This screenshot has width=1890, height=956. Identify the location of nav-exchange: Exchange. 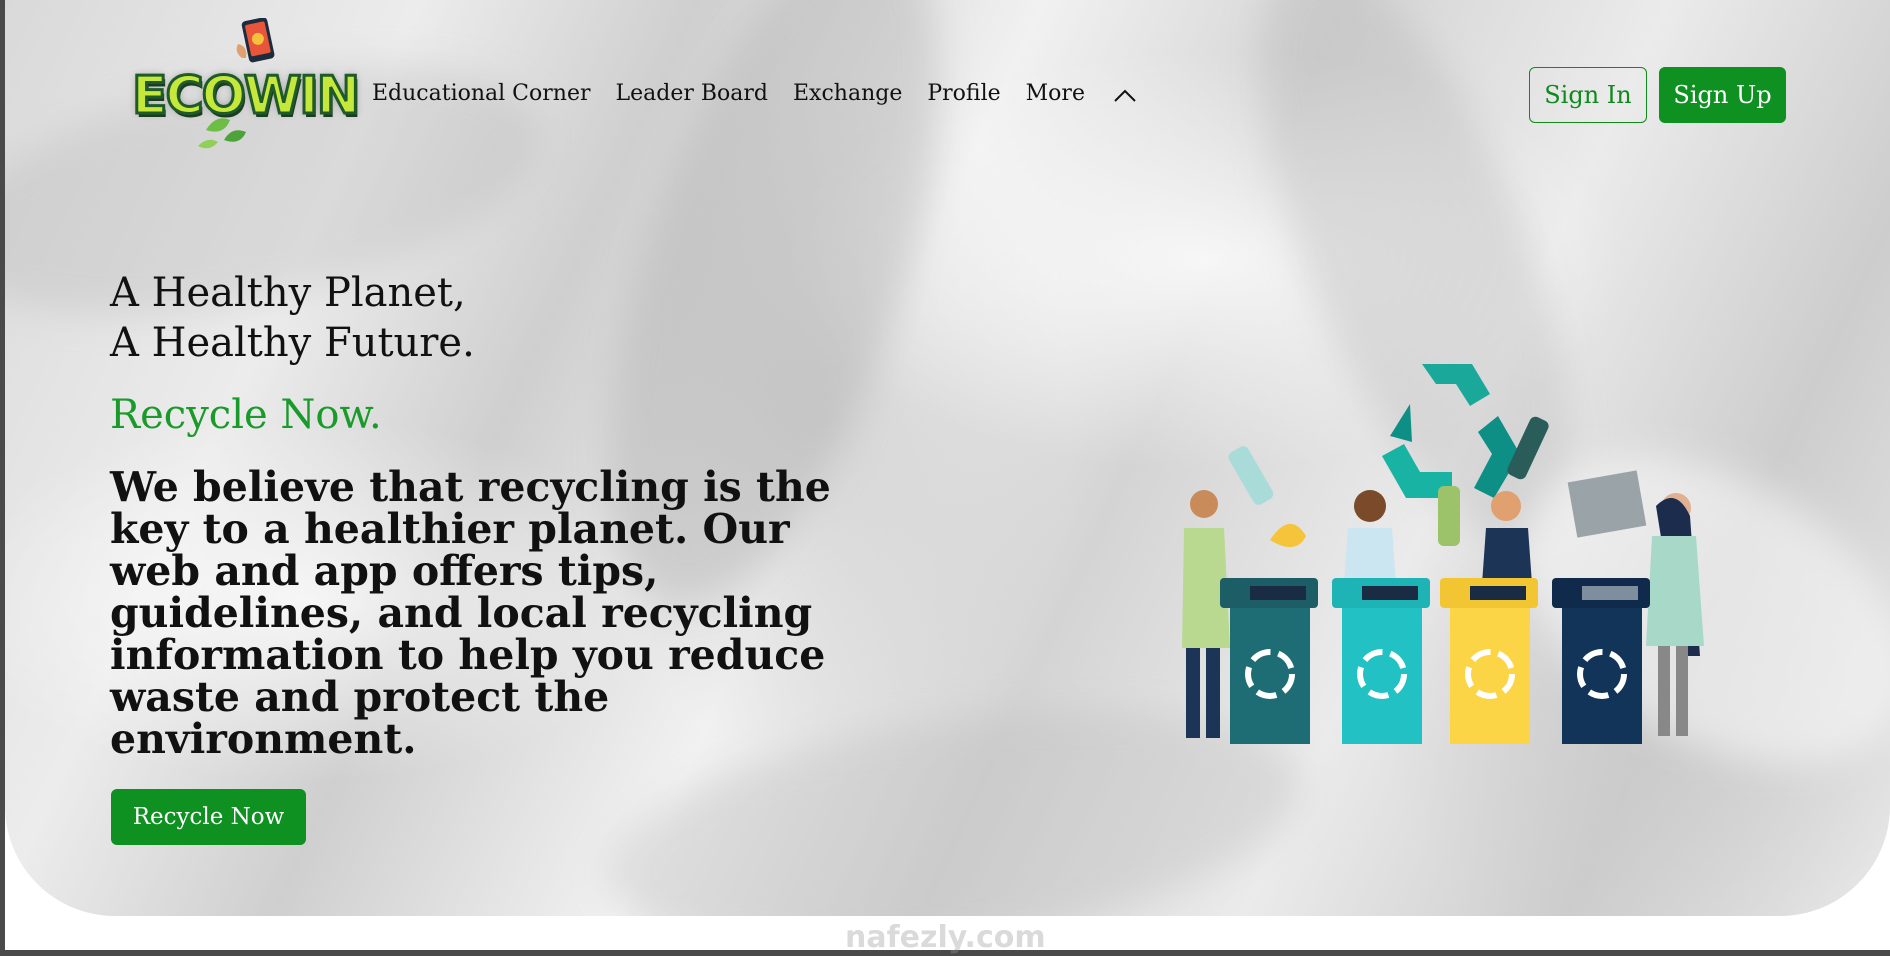
(847, 93).